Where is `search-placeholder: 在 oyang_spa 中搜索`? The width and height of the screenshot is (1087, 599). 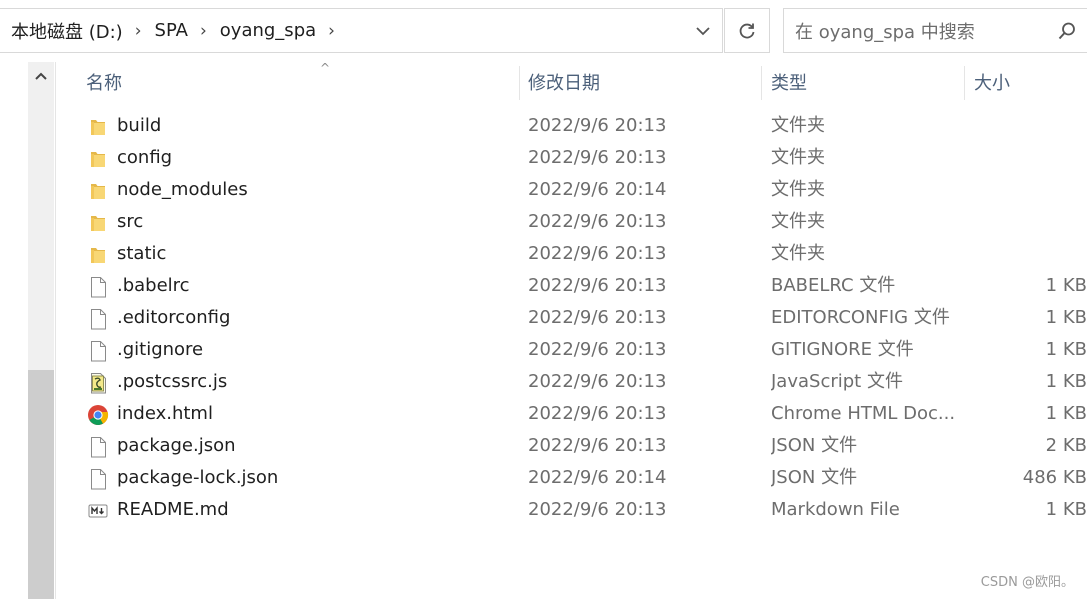 search-placeholder: 在 oyang_spa 中搜索 is located at coordinates (885, 32).